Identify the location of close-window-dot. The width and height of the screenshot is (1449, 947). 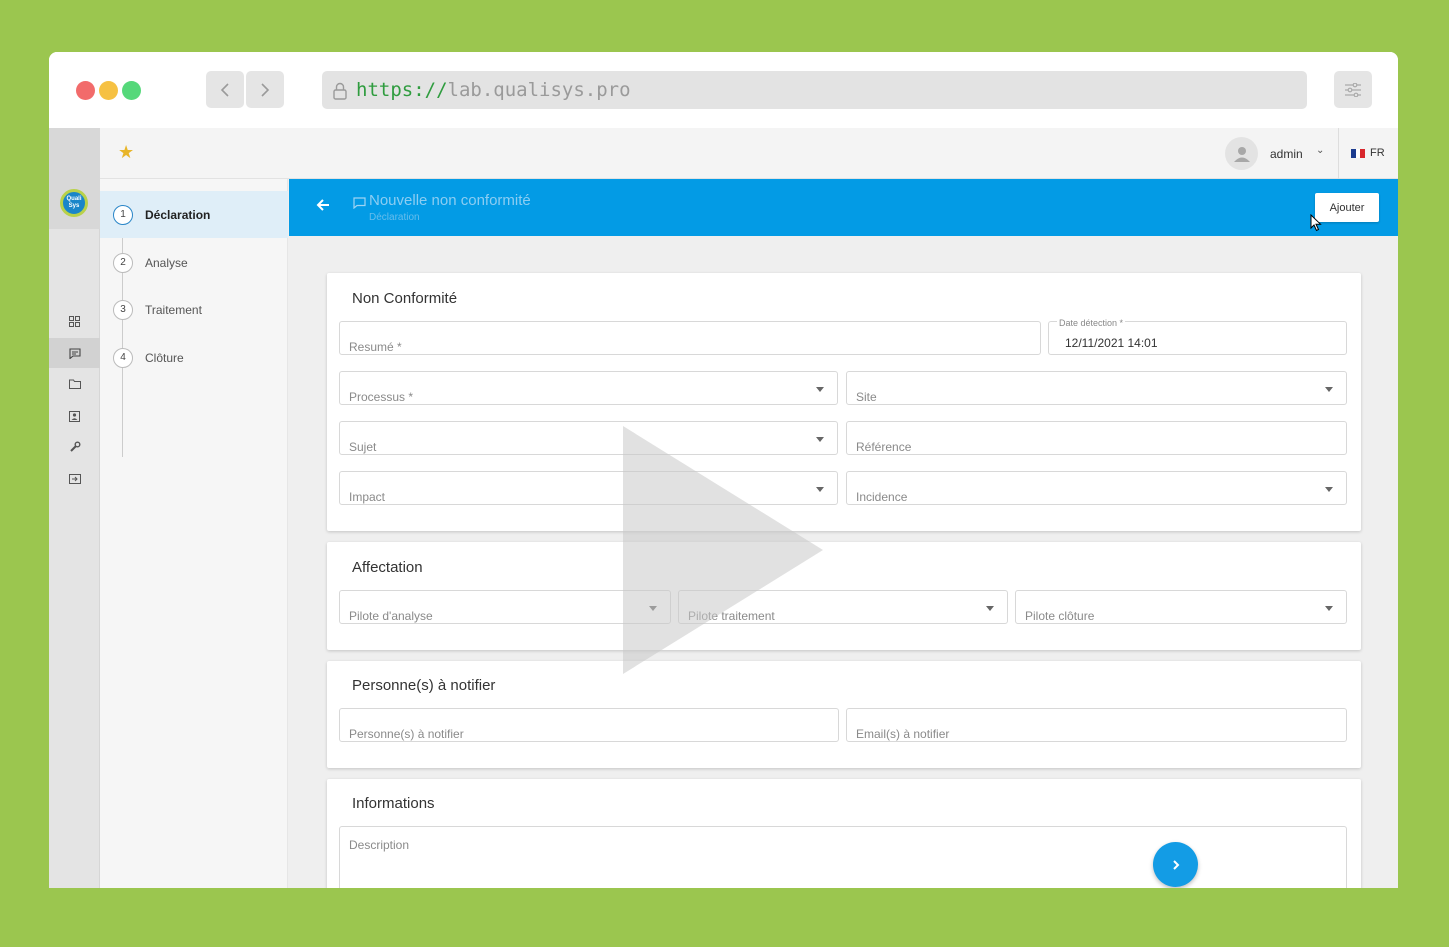
(85, 90).